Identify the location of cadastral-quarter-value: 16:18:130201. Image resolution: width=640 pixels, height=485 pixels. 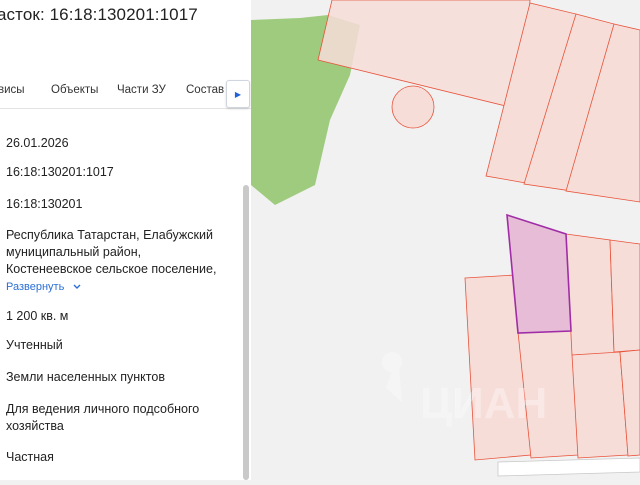
(44, 204).